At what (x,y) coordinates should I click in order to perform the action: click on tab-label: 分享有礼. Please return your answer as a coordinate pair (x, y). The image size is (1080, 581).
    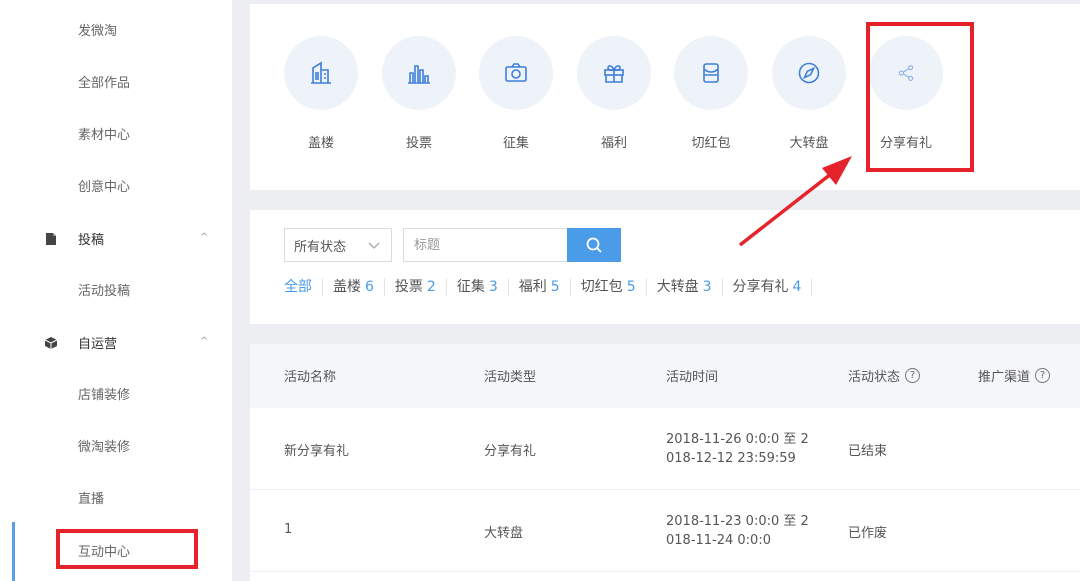
    Looking at the image, I should click on (760, 287).